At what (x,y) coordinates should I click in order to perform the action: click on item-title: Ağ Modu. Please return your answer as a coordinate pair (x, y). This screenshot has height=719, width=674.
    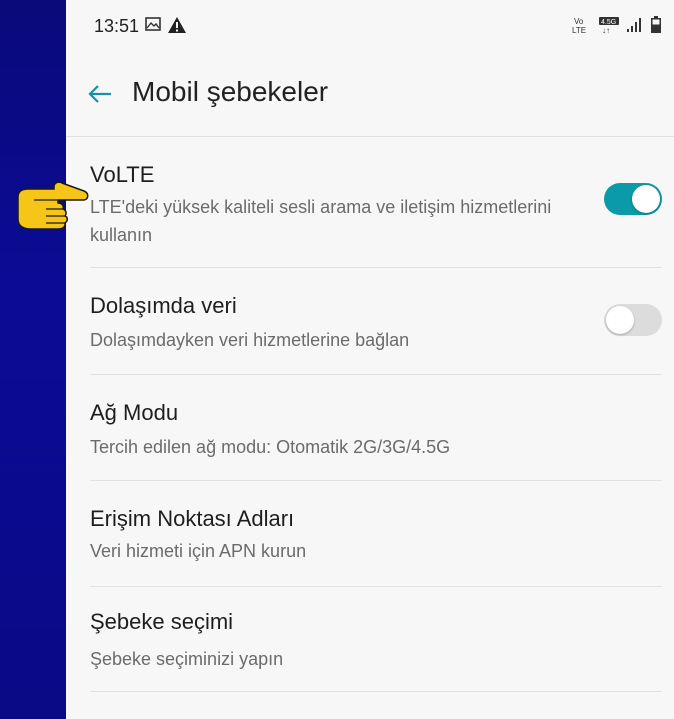
    Looking at the image, I should click on (134, 412).